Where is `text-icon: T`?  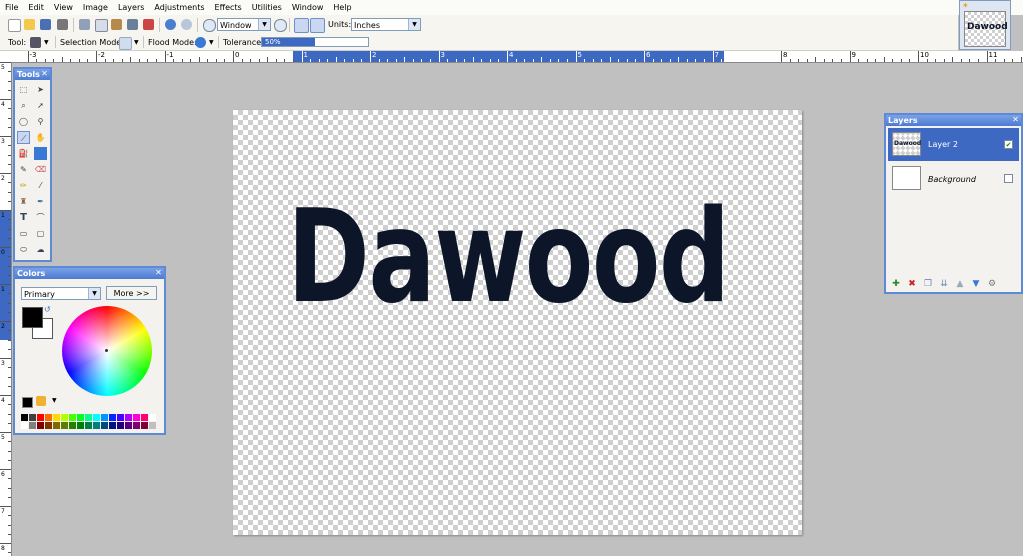
text-icon: T is located at coordinates (23, 217).